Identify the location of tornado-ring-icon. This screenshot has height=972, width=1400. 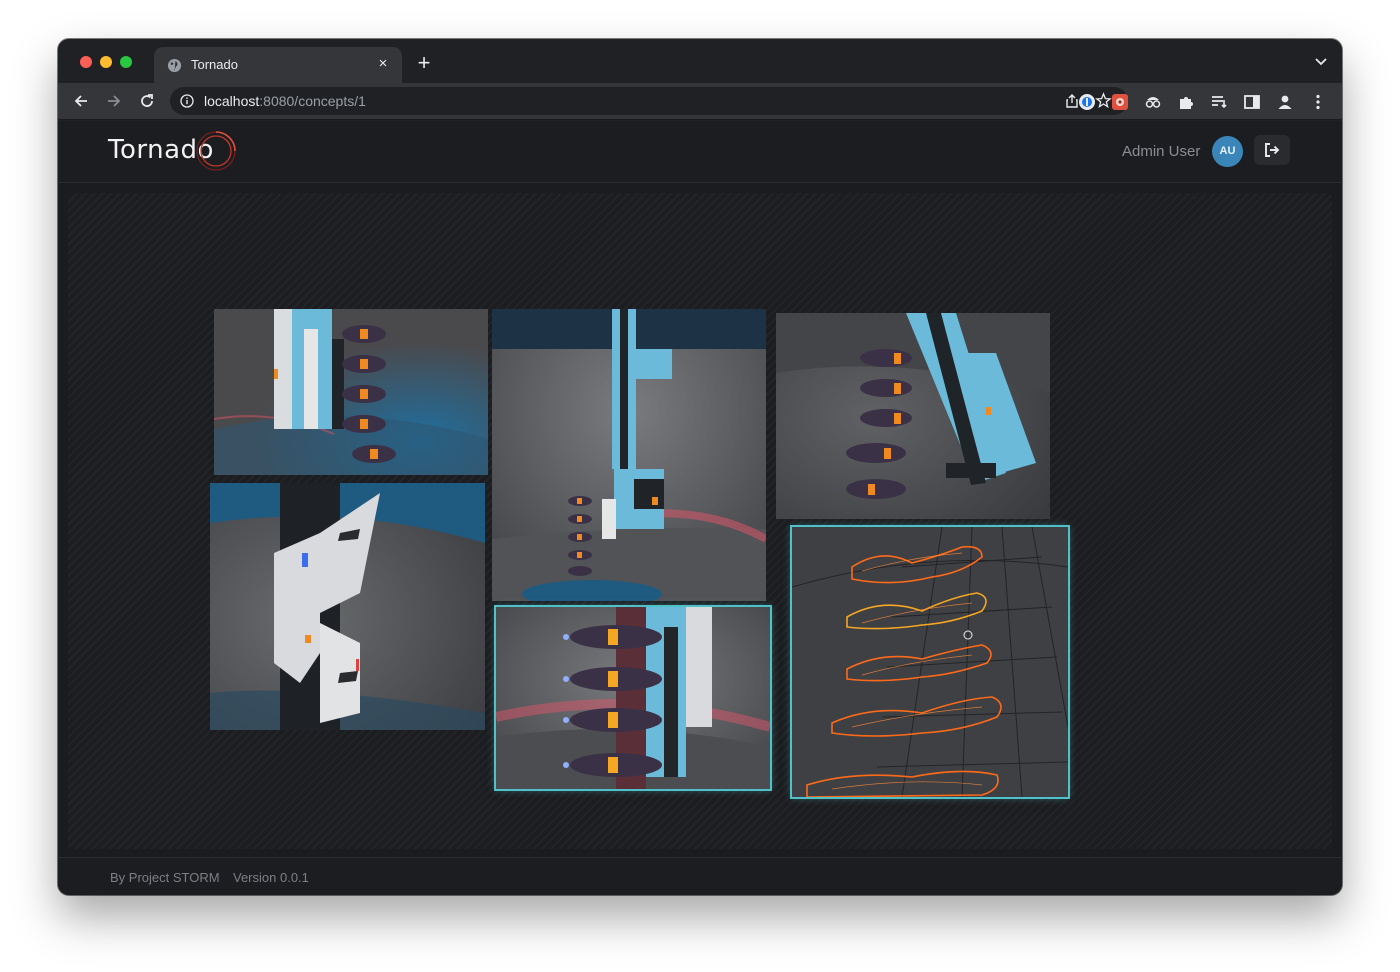
(216, 151).